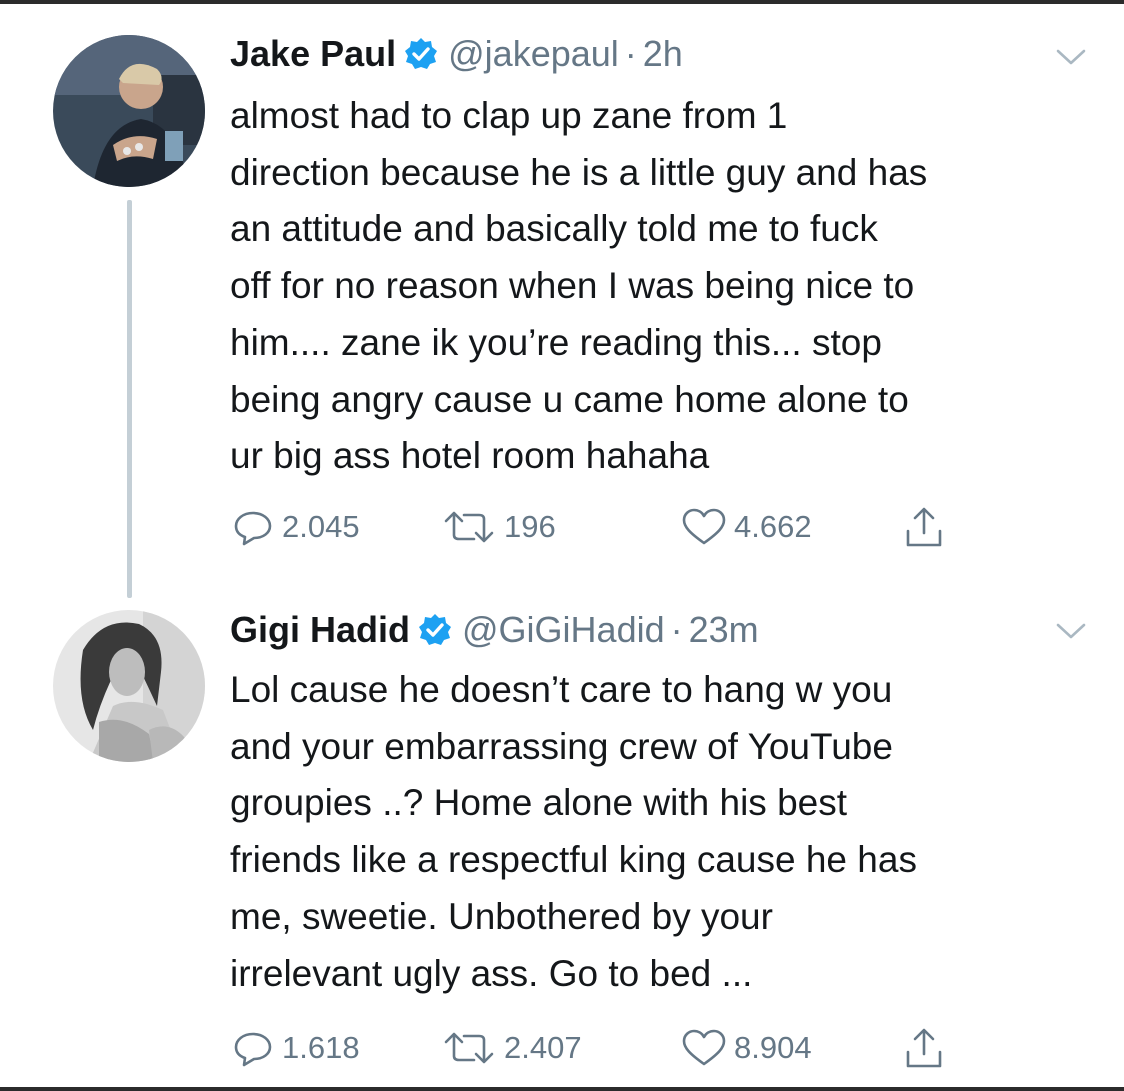 The width and height of the screenshot is (1124, 1091). I want to click on tweet-header: Jake Paul @jakepaul · 2h, so click(456, 54).